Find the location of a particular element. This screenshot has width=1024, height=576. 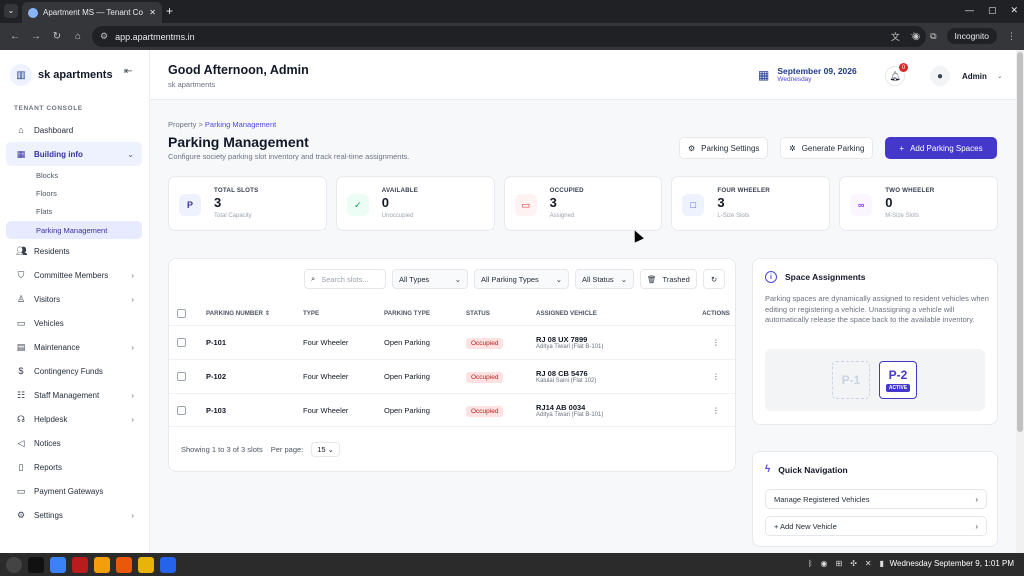

column-header: PARKING NUMBER is located at coordinates (234, 313).